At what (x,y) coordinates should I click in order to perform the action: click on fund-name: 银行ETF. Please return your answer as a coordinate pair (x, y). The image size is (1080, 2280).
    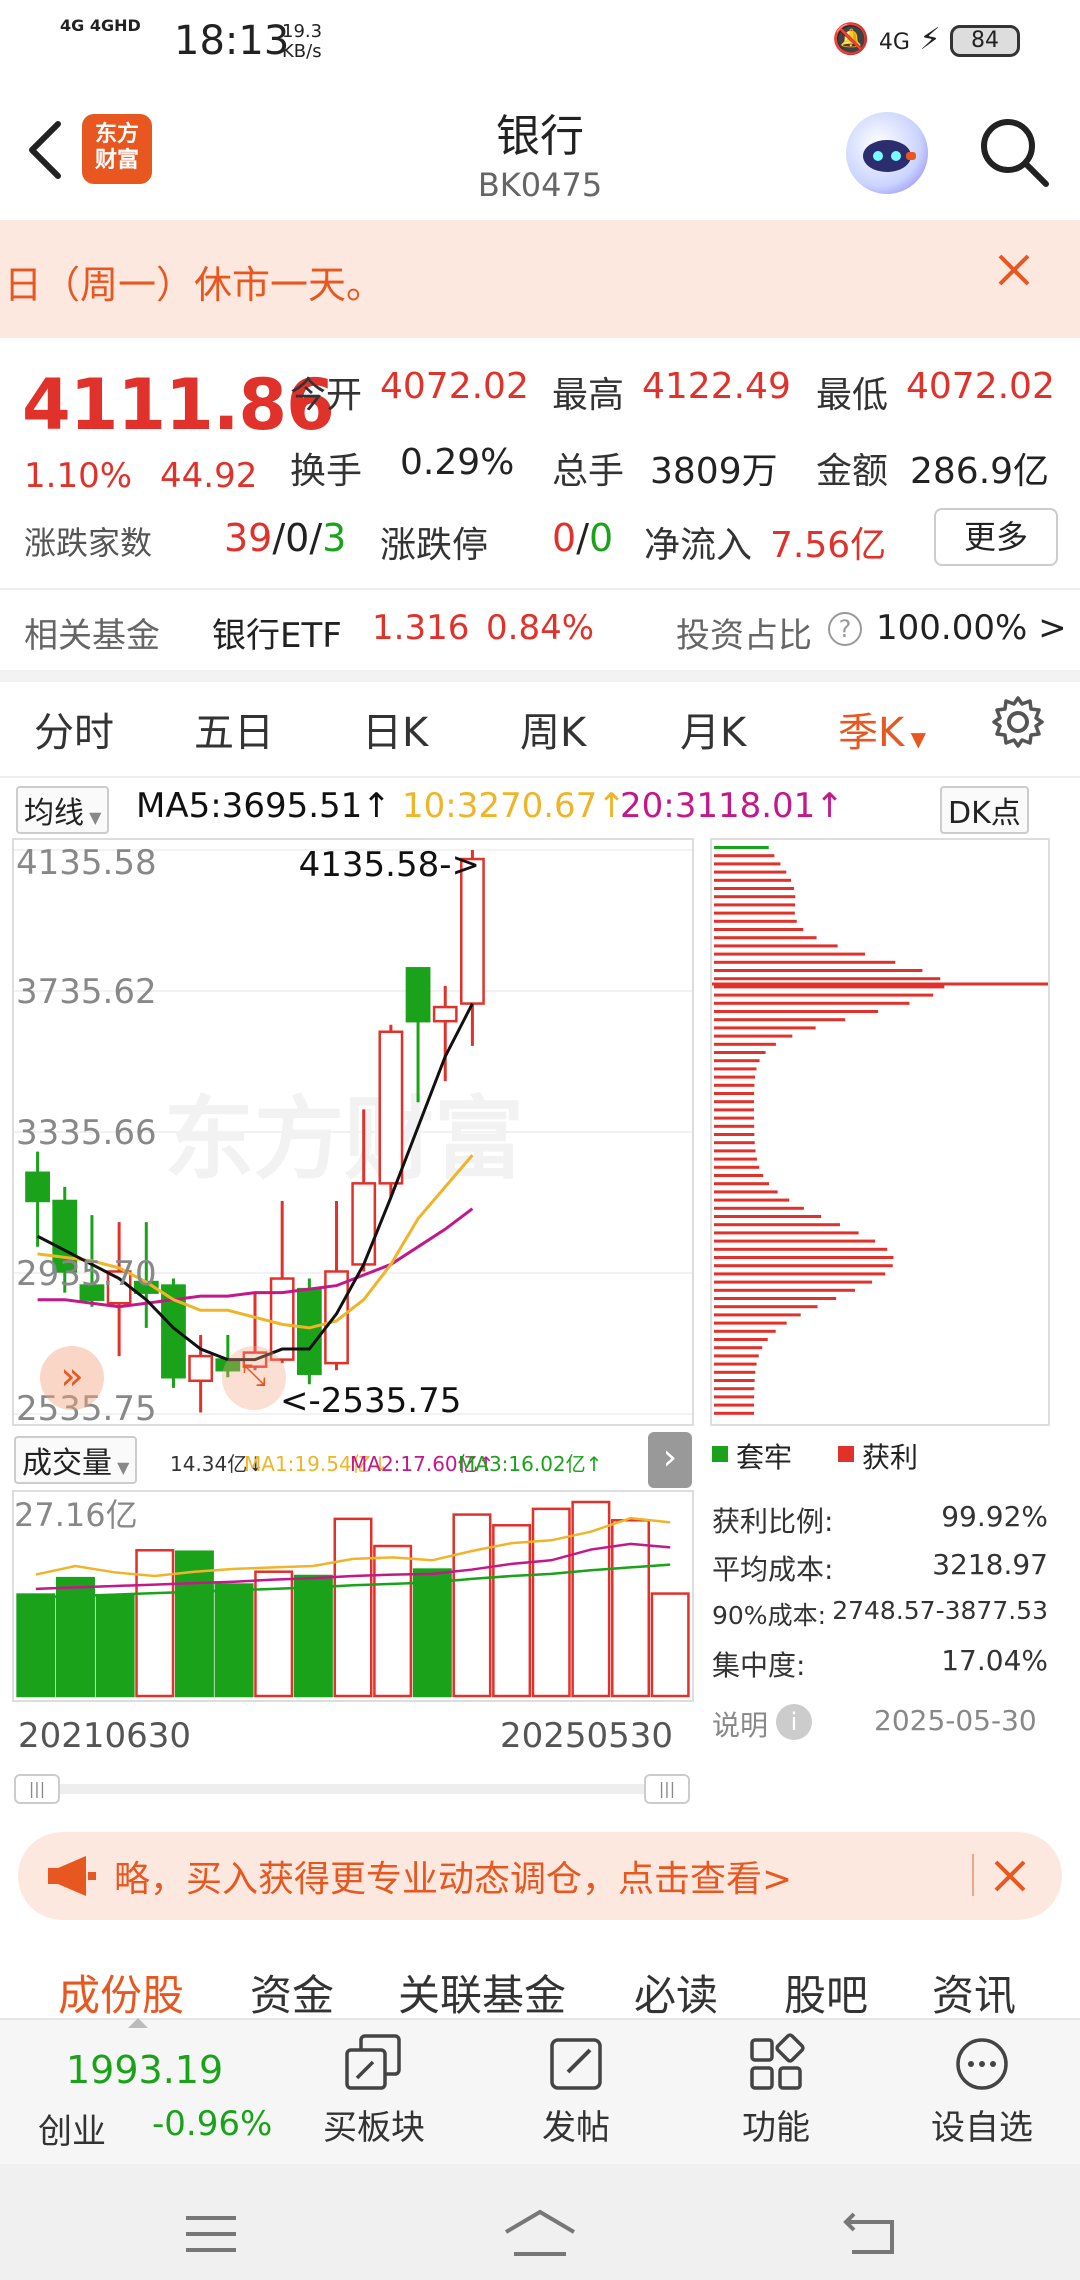
    Looking at the image, I should click on (277, 632).